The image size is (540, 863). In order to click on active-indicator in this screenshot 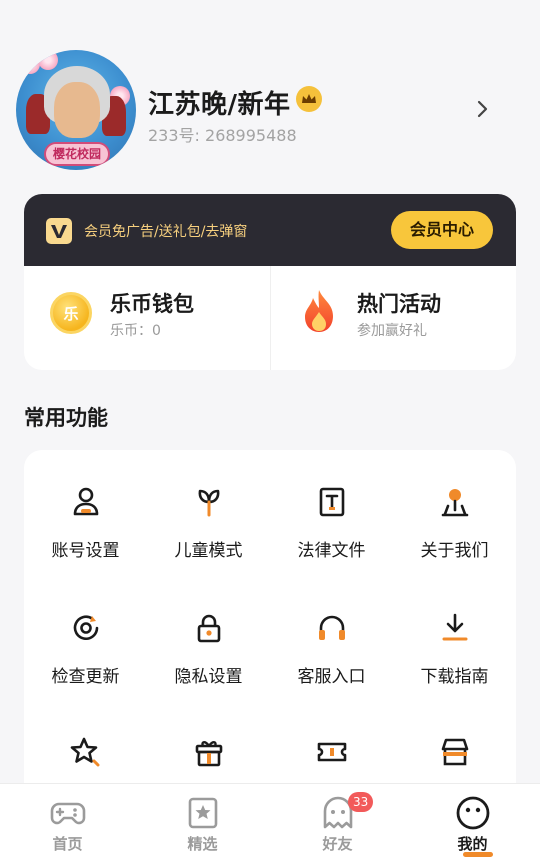, I will do `click(478, 854)`.